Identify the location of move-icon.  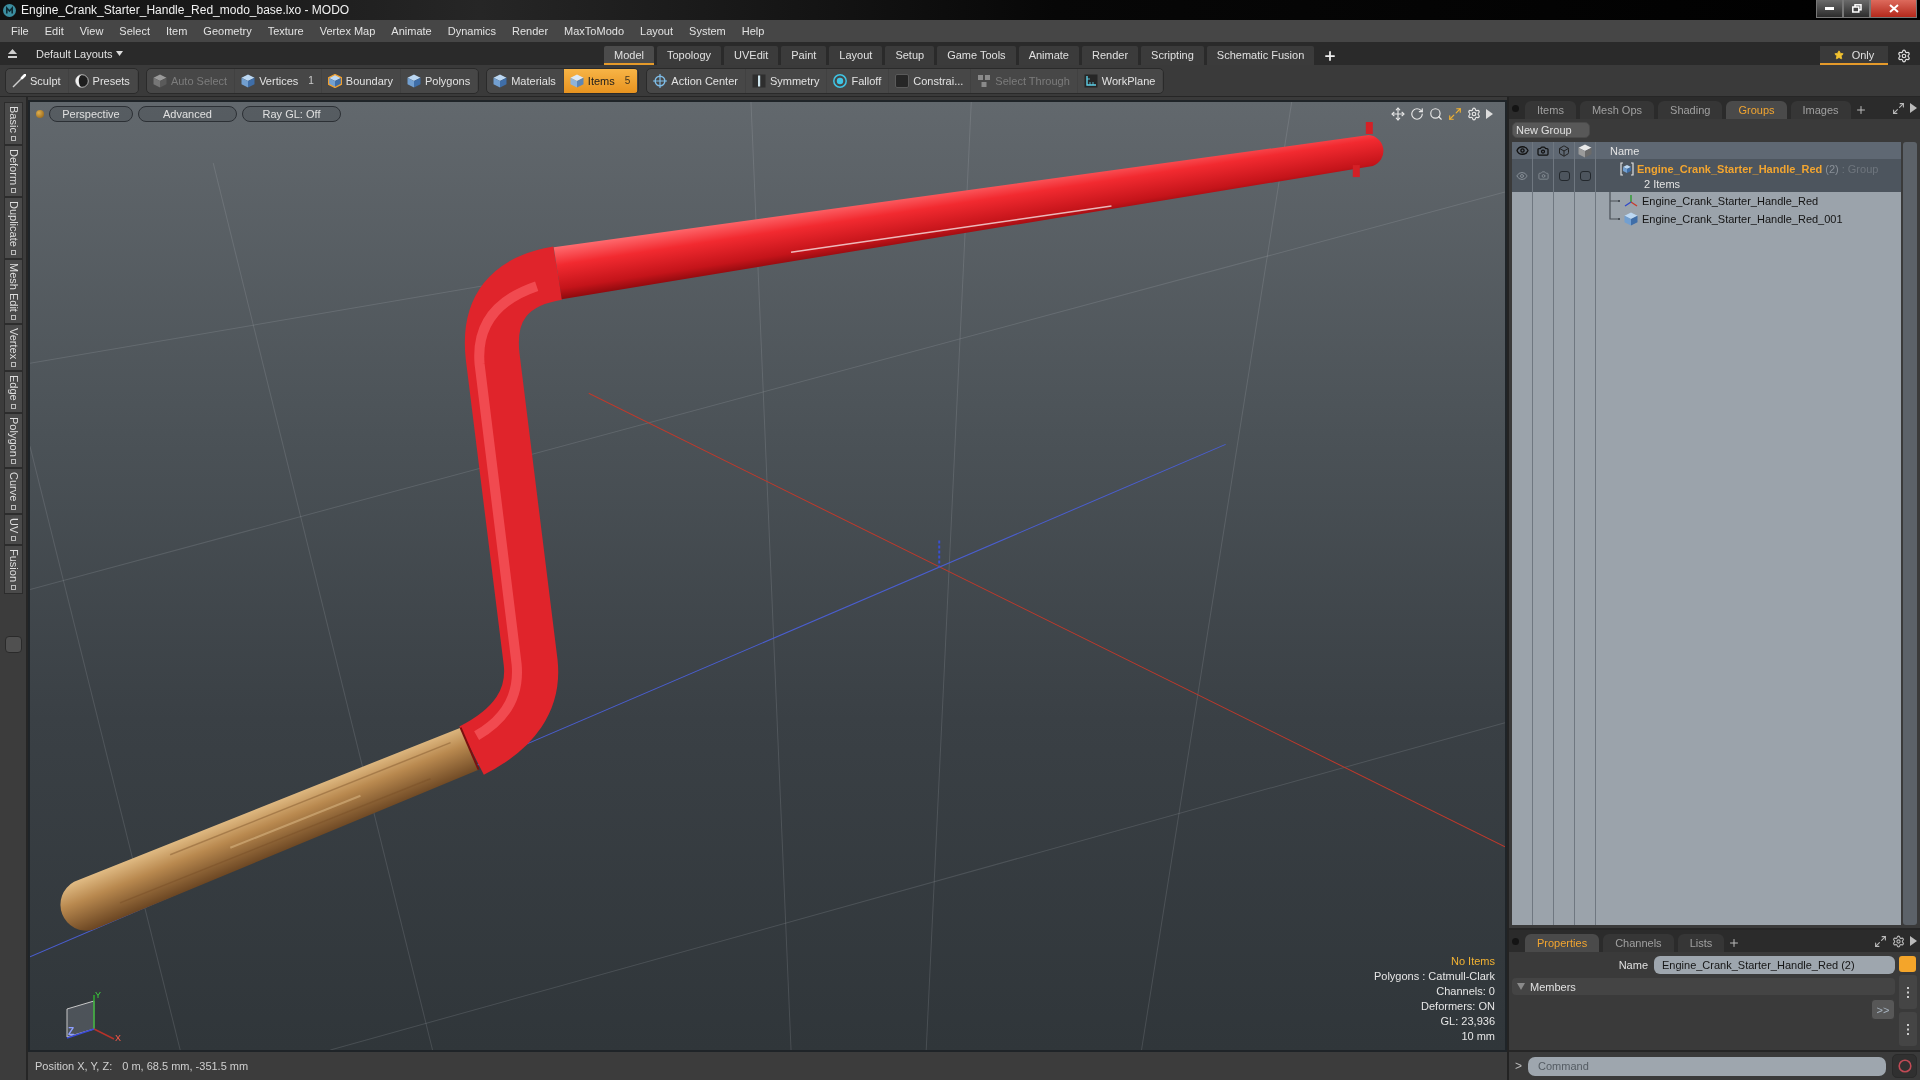
(1398, 113).